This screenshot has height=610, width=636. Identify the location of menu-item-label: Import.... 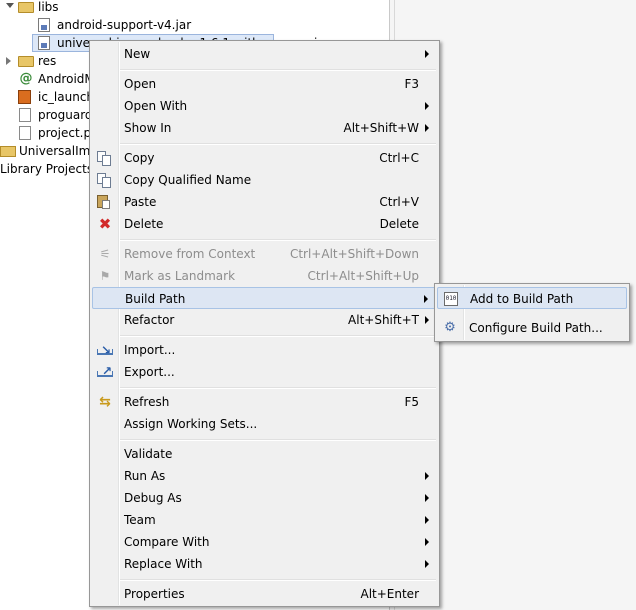
(150, 350).